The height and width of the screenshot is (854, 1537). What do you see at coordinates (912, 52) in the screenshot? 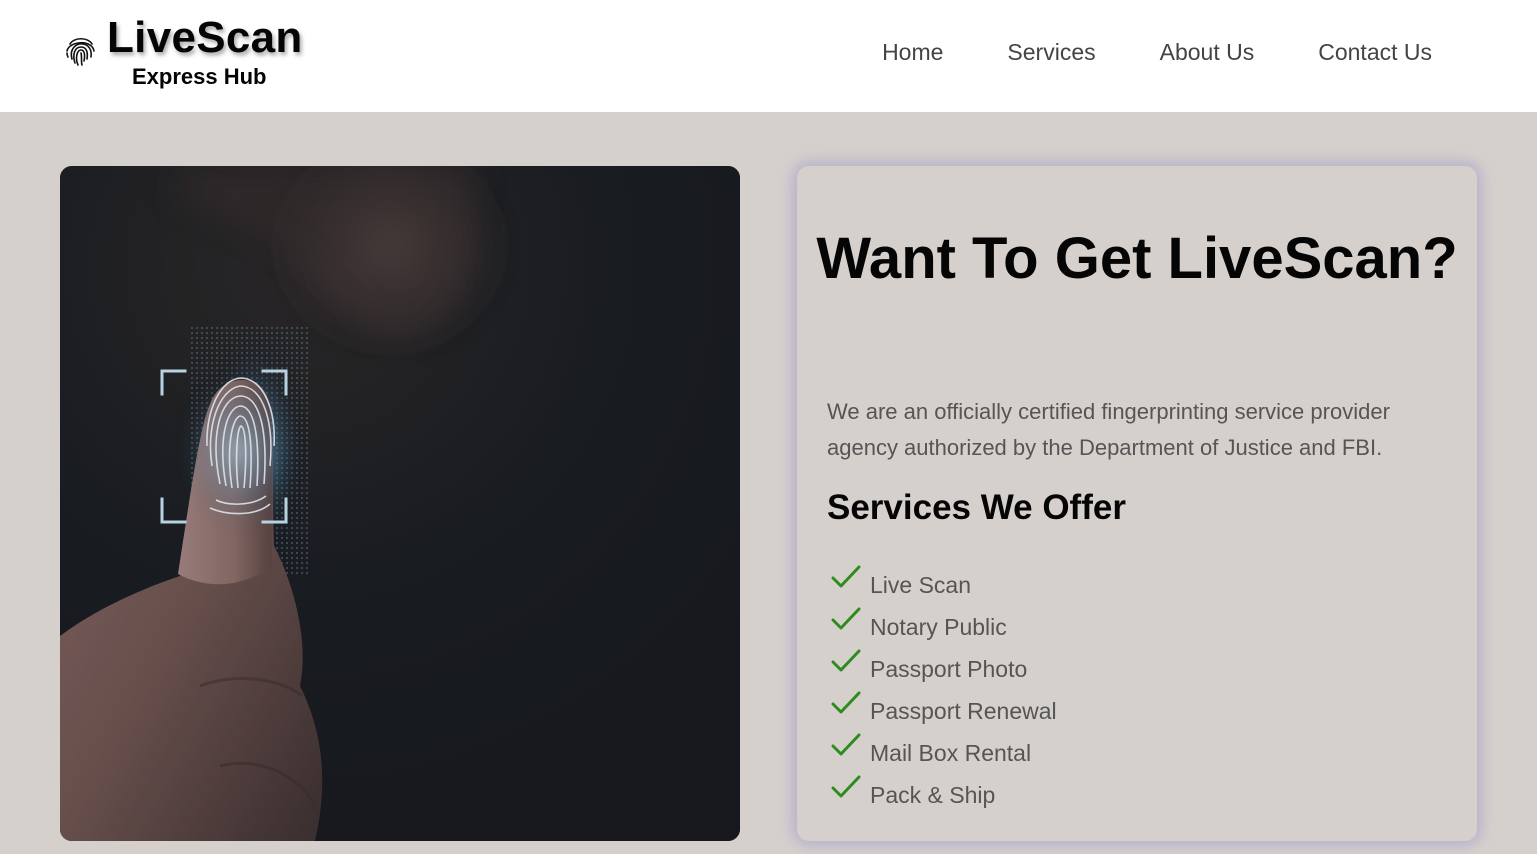
I see `nav-home-link: Home` at bounding box center [912, 52].